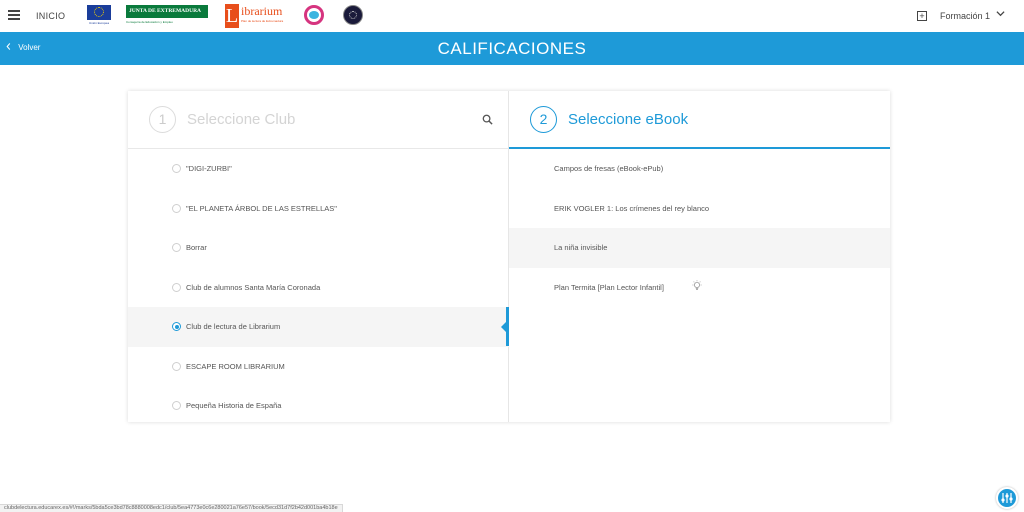 This screenshot has width=1024, height=512. What do you see at coordinates (318, 327) in the screenshot?
I see `club-item-selected: Club de lectura de Librarium` at bounding box center [318, 327].